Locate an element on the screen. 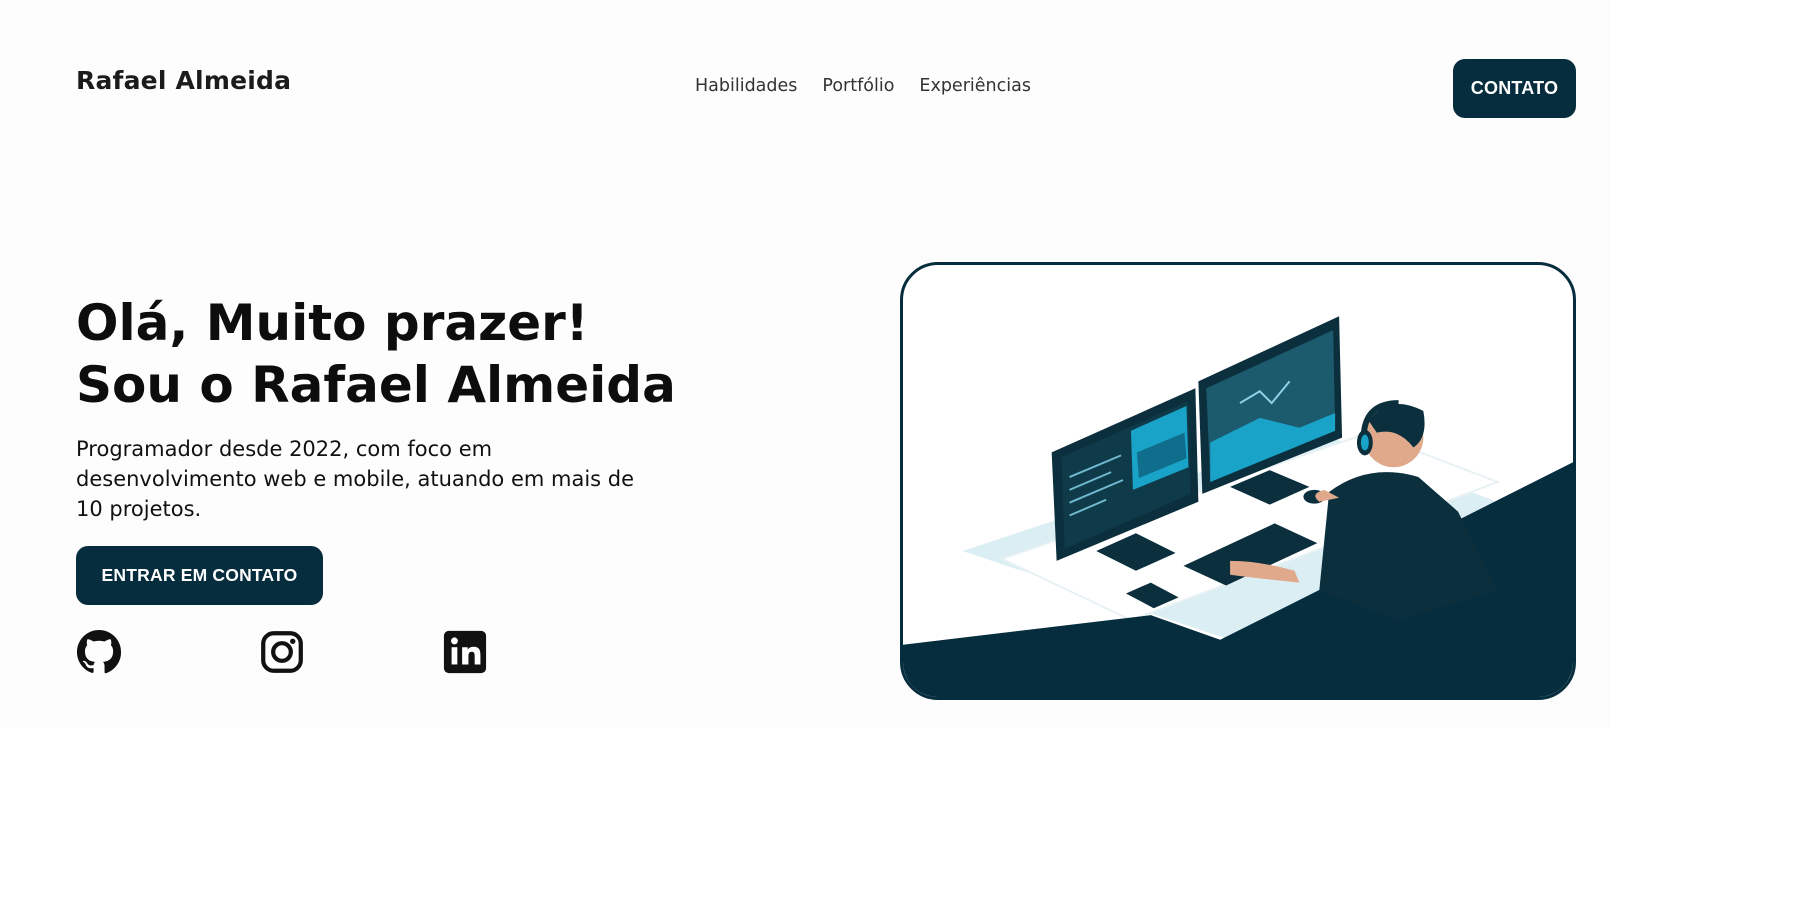  linkedin-icon-graphic is located at coordinates (465, 652).